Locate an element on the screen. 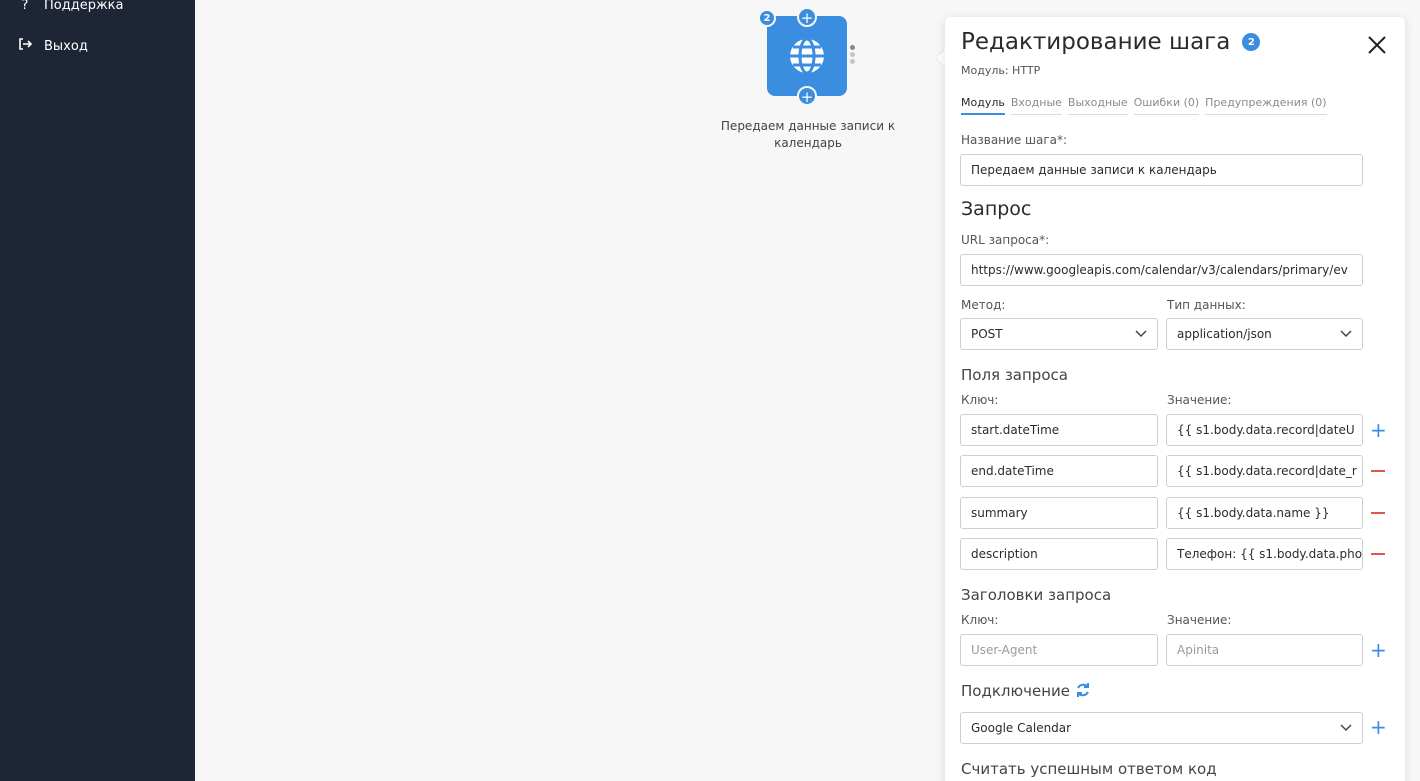 This screenshot has width=1420, height=781. add-connection-button: + is located at coordinates (1378, 727).